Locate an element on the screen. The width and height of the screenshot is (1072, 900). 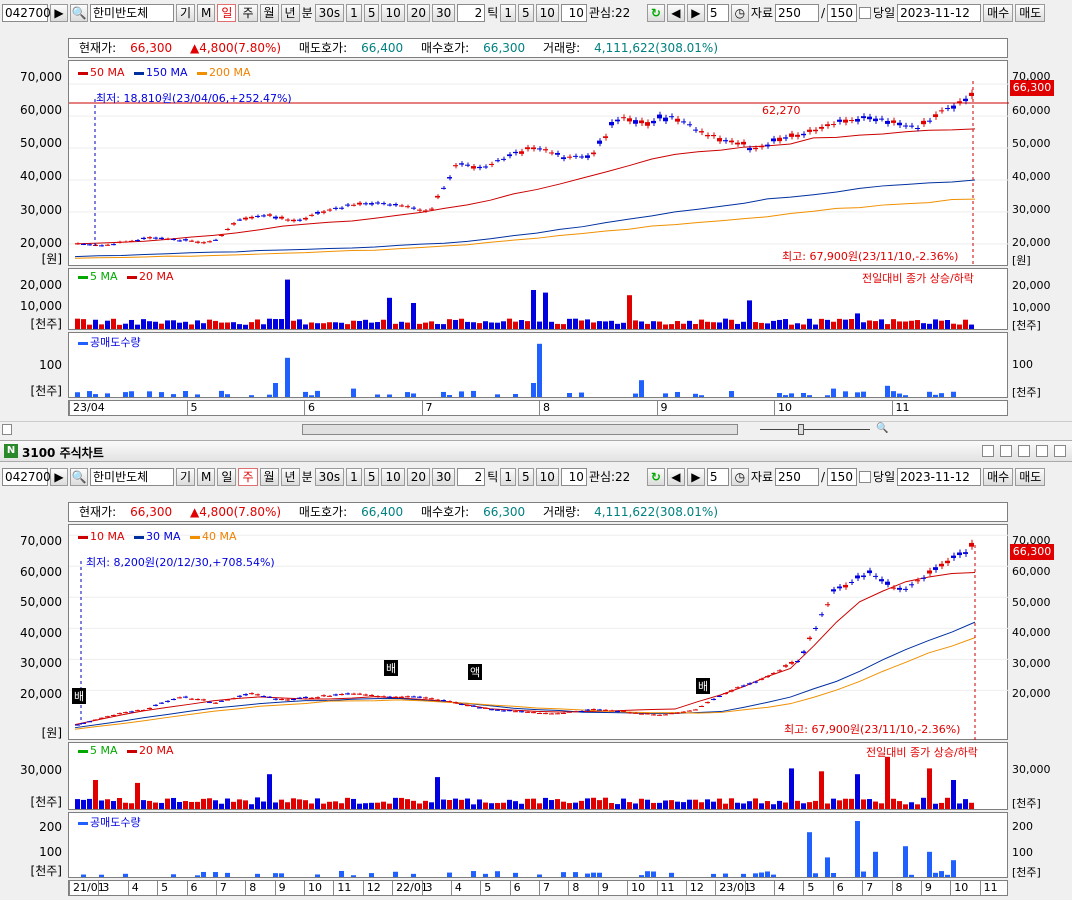
bid-label: 매수호가: is located at coordinates (445, 512).